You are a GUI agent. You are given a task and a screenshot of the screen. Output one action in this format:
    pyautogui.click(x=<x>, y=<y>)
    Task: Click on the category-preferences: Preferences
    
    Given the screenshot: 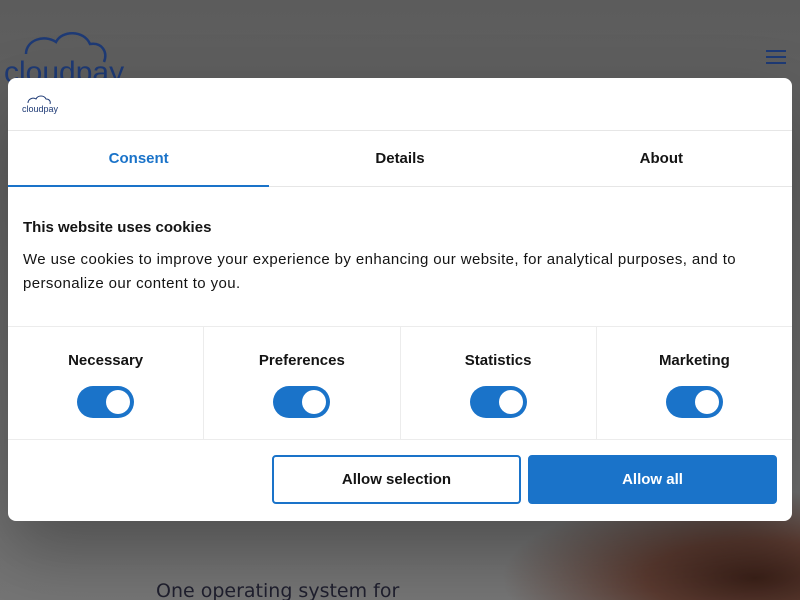 What is the action you would take?
    pyautogui.click(x=302, y=383)
    